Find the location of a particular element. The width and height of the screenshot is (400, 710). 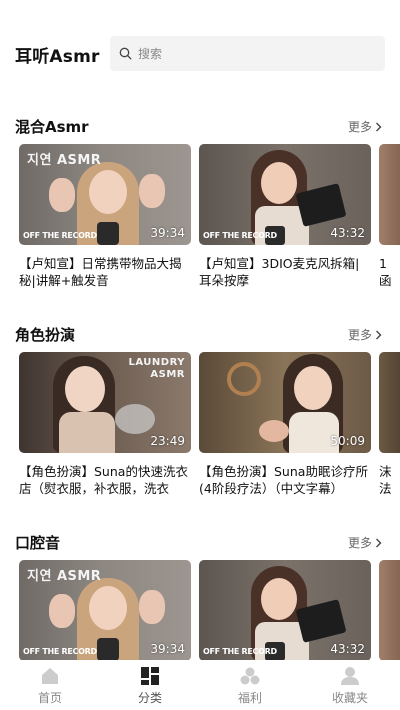

gift-icon is located at coordinates (250, 676).